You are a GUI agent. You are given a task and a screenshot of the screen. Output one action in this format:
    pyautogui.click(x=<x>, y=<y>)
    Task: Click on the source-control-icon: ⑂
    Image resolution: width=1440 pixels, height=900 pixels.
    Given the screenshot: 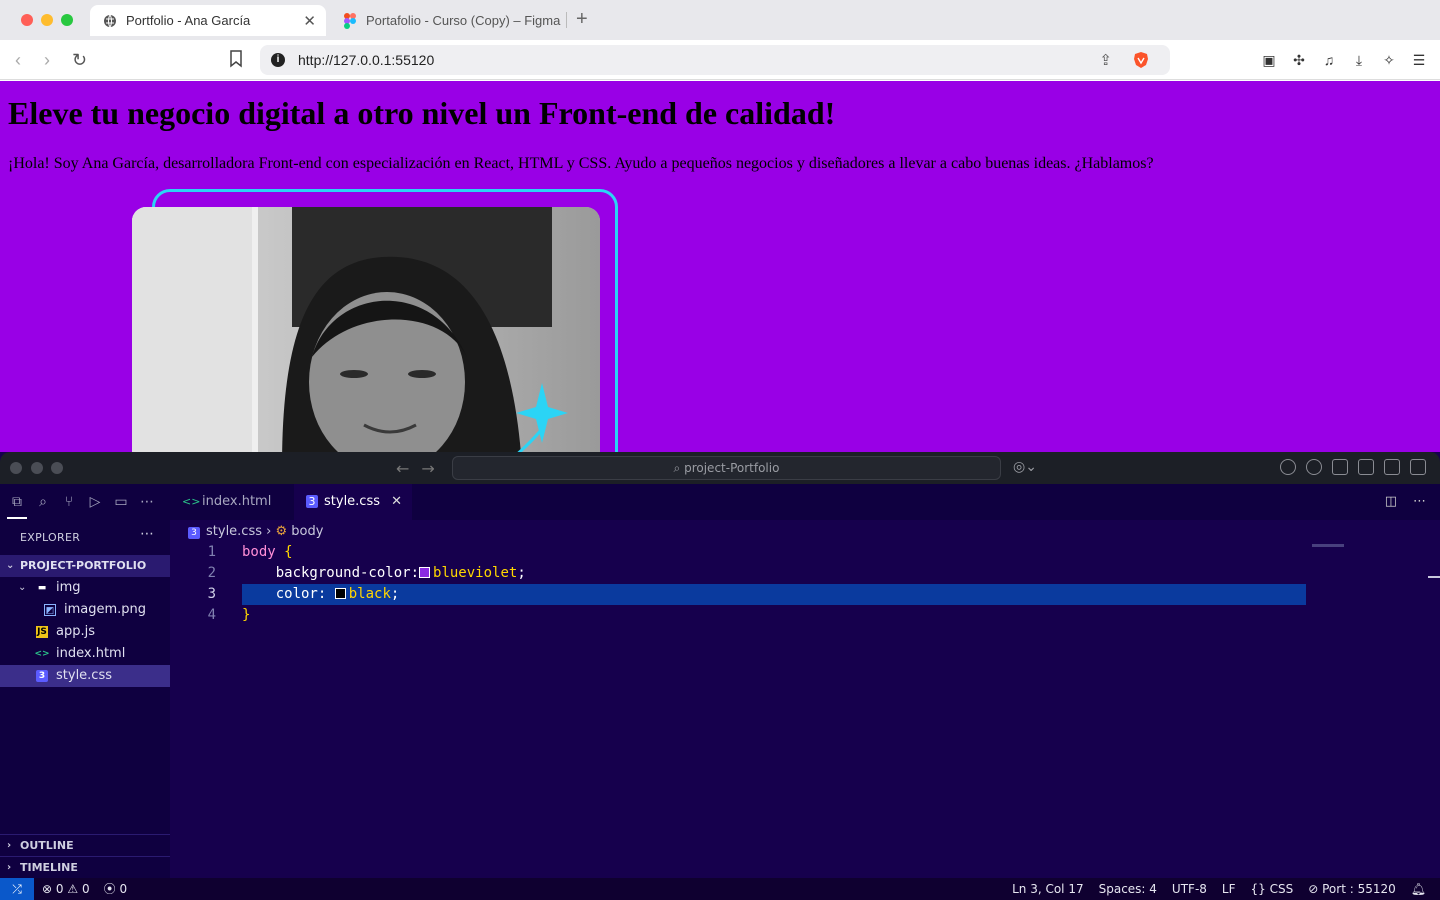 What is the action you would take?
    pyautogui.click(x=69, y=502)
    